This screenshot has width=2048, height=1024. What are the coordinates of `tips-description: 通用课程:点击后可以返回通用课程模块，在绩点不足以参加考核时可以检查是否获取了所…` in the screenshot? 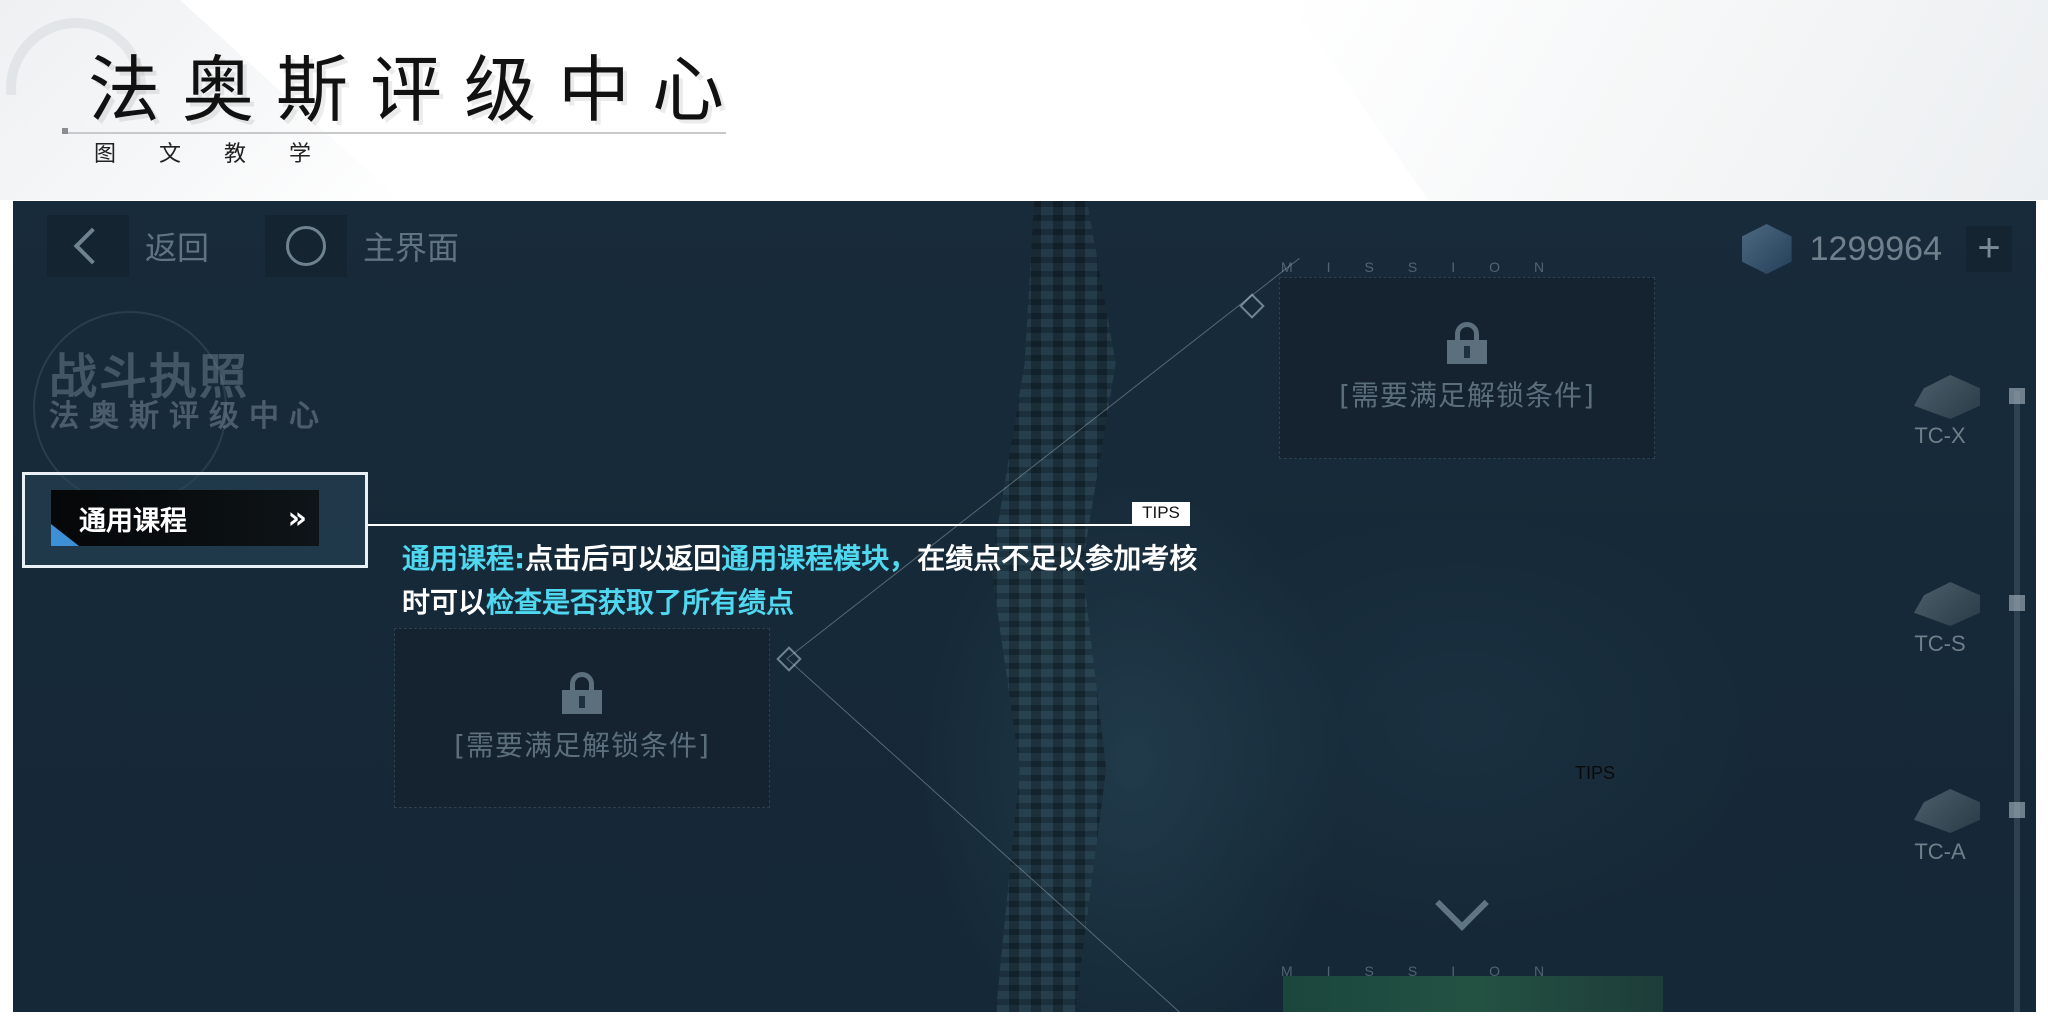 It's located at (812, 581).